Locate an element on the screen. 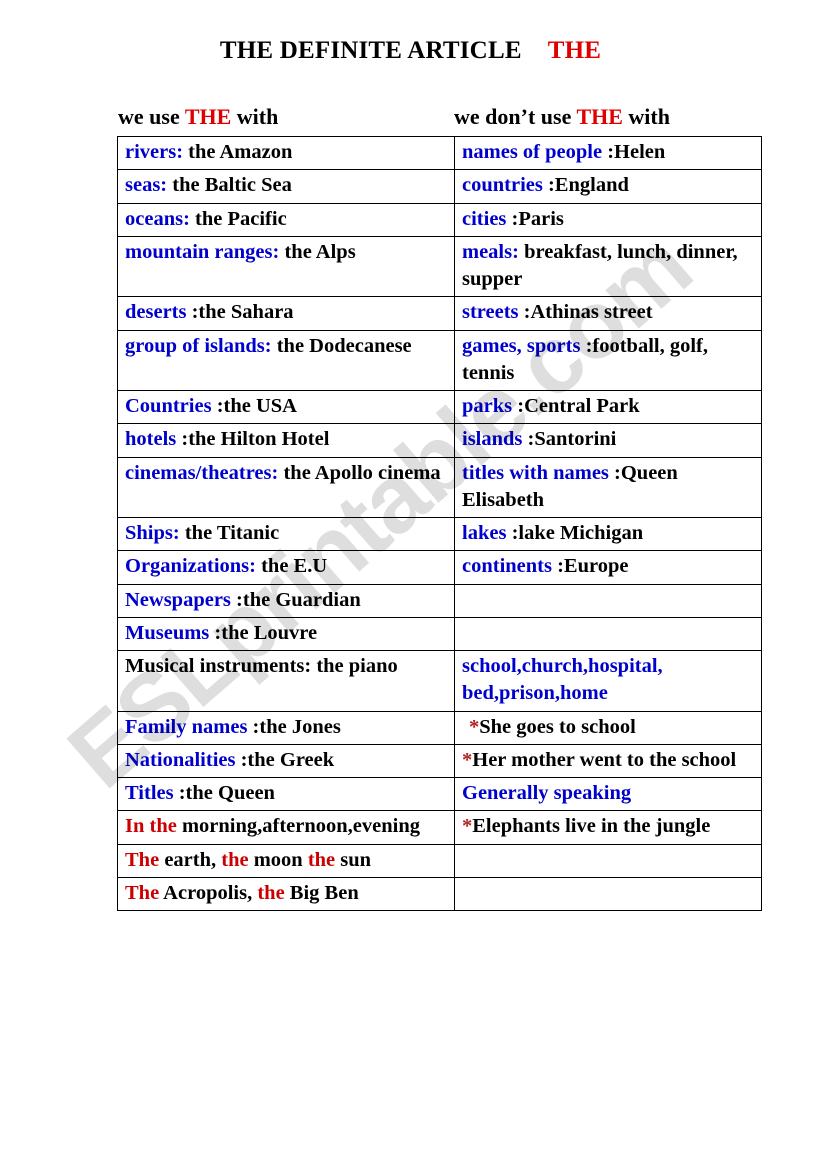 This screenshot has height=1169, width=821. cell-value: She goes to school is located at coordinates (557, 726).